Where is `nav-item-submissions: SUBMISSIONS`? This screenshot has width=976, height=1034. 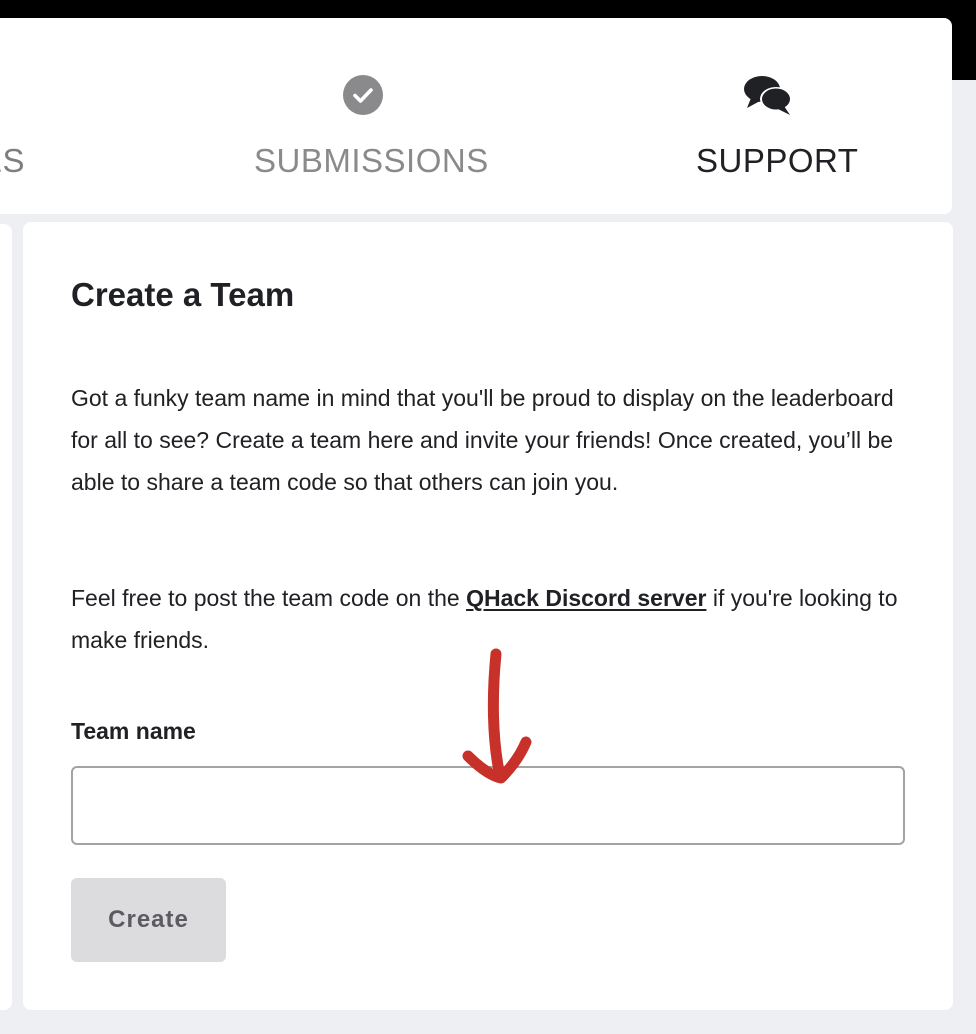
nav-item-submissions: SUBMISSIONS is located at coordinates (362, 116).